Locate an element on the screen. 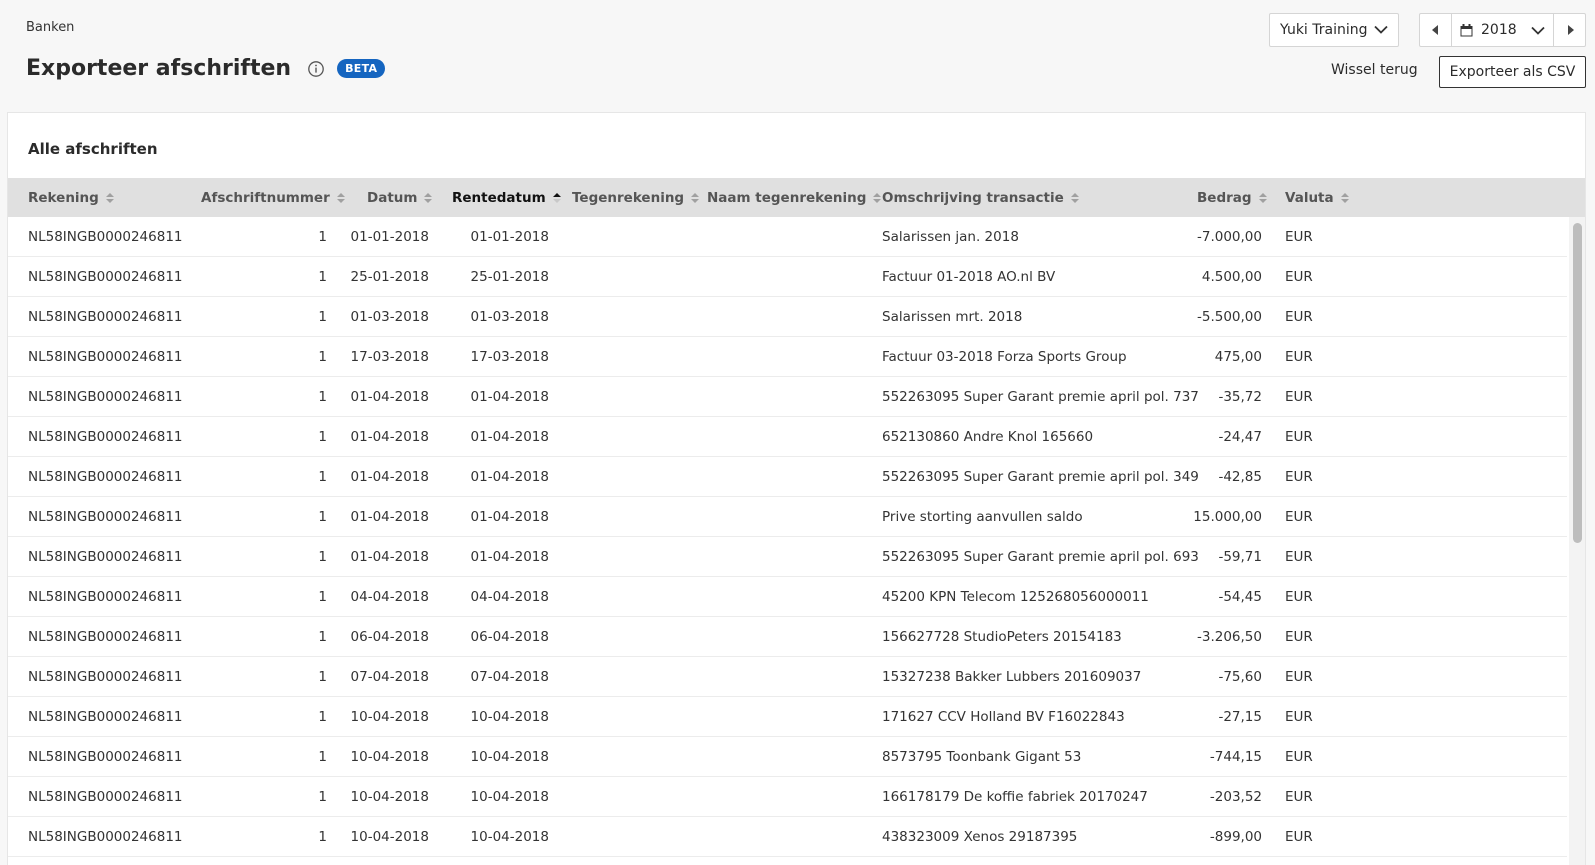  cell-bedrag: -35,72 is located at coordinates (1240, 396).